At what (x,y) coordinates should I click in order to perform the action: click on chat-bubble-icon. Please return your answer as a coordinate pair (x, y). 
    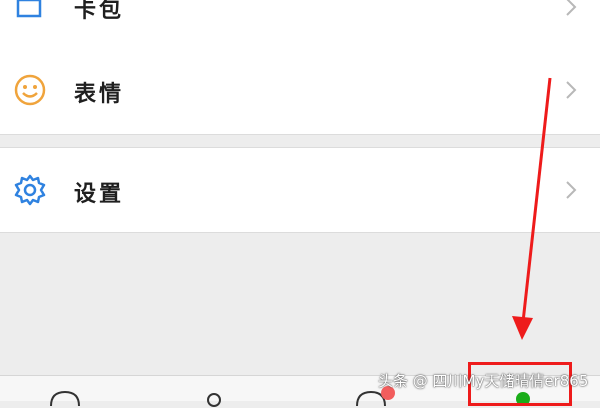
    Looking at the image, I should click on (65, 398).